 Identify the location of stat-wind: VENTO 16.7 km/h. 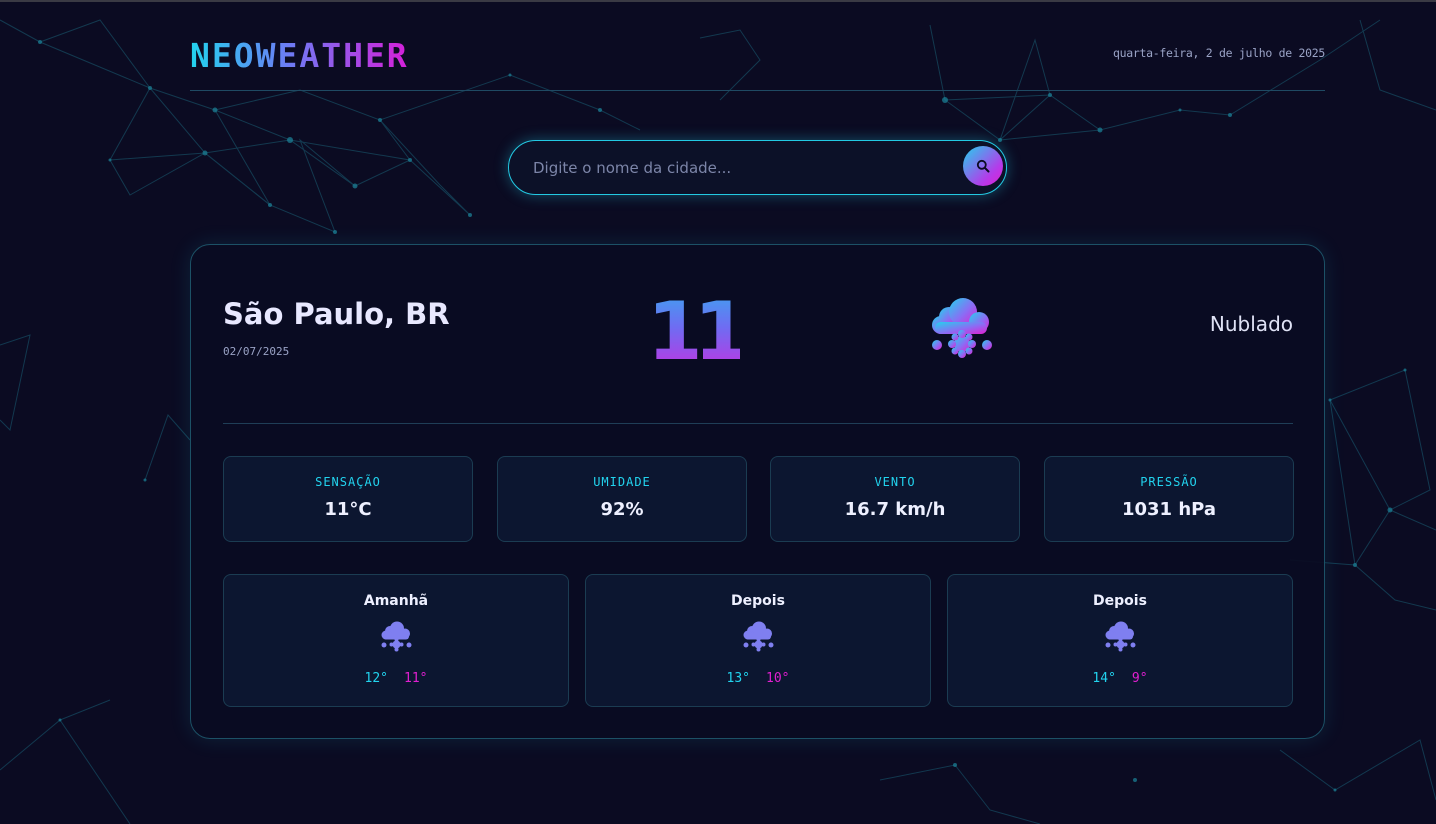
(895, 499).